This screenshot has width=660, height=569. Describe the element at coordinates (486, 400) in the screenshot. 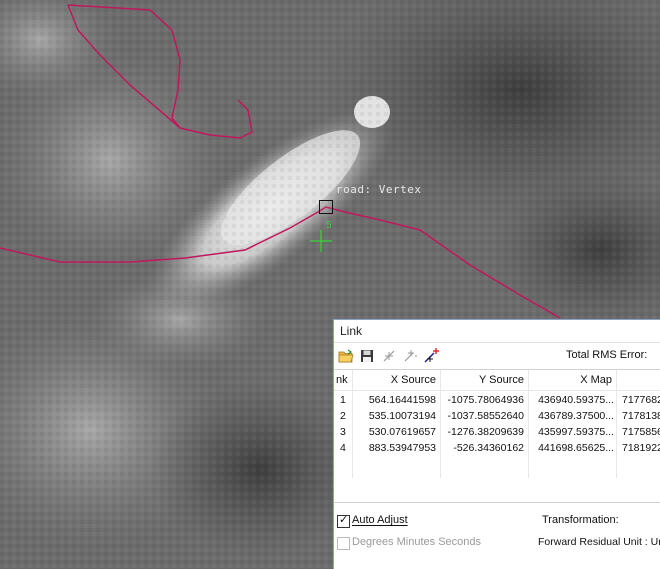

I see `cell-y-source: -1075.78064936` at that location.